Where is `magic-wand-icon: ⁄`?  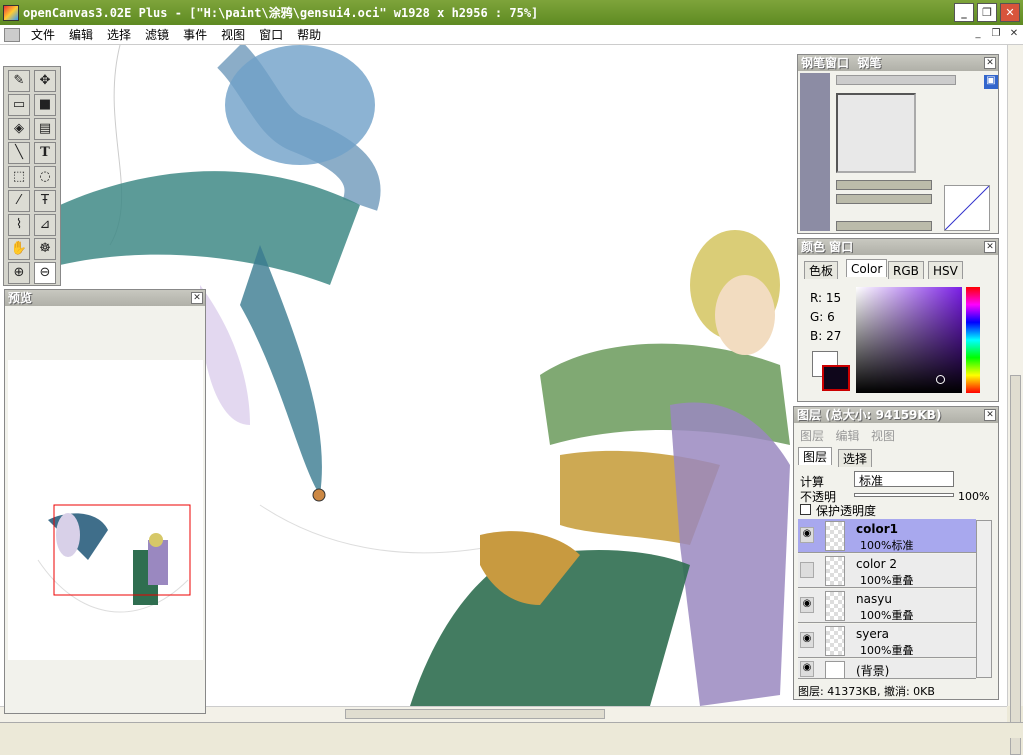 magic-wand-icon: ⁄ is located at coordinates (19, 201).